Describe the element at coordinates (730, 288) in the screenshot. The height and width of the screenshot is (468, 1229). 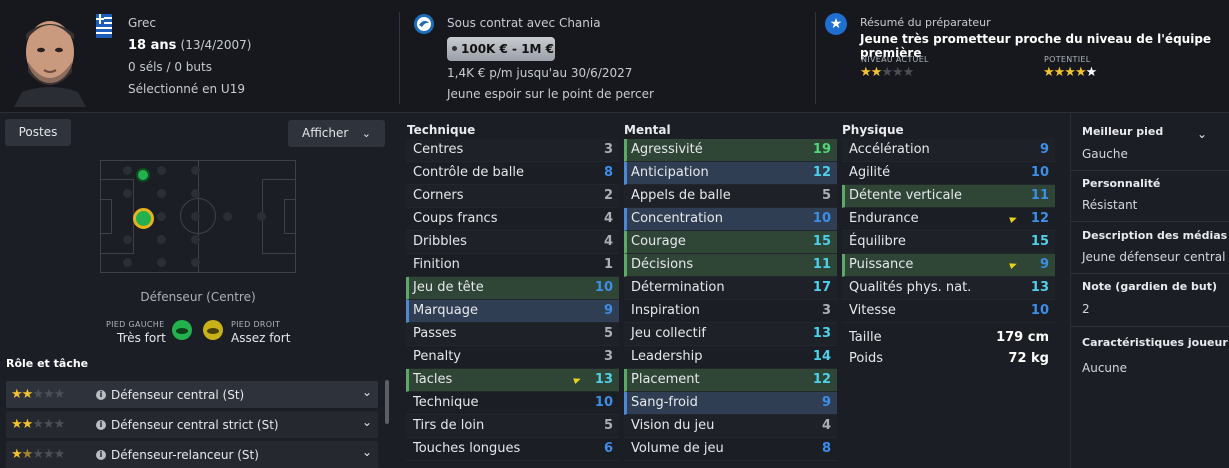
I see `attribute-row: Détermination 17` at that location.